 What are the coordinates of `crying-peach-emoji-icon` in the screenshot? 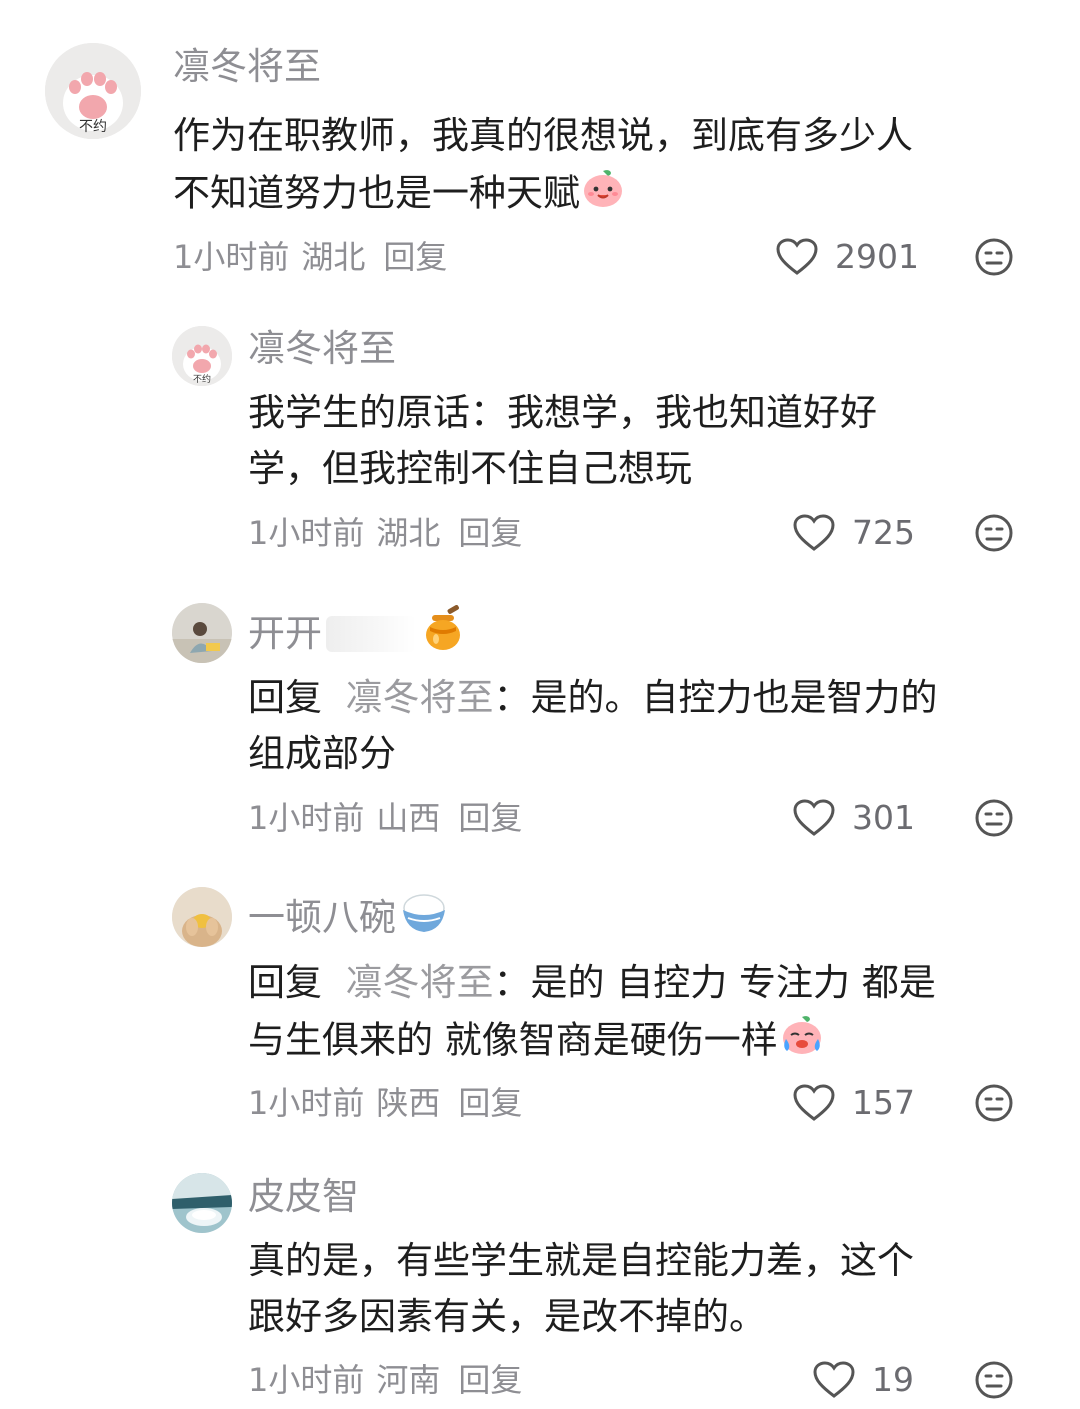 It's located at (802, 1042).